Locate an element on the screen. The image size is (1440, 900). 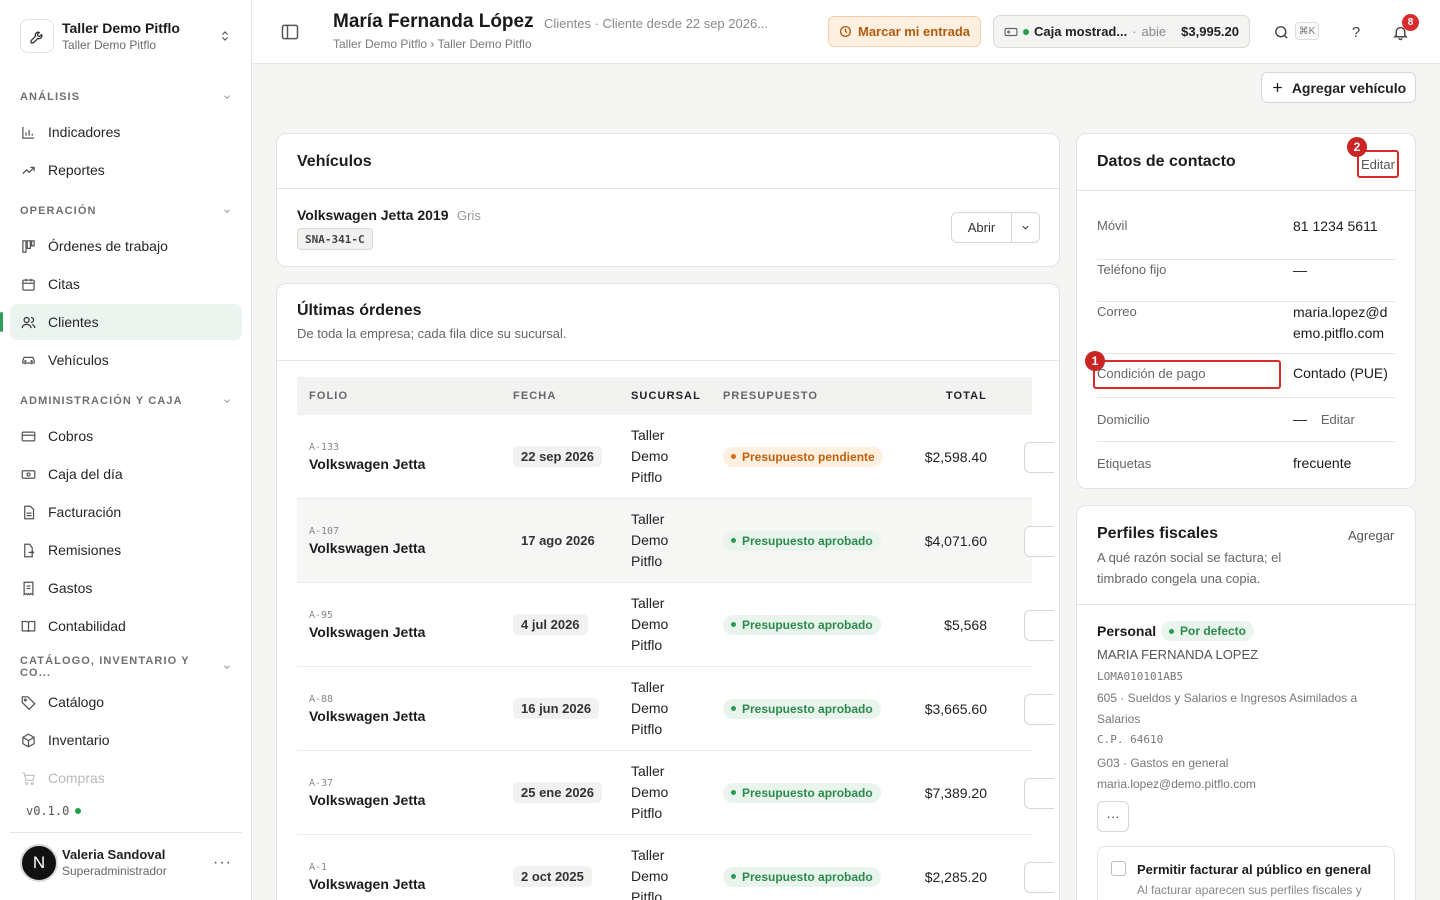
order-total: $7,389.20 is located at coordinates (955, 792).